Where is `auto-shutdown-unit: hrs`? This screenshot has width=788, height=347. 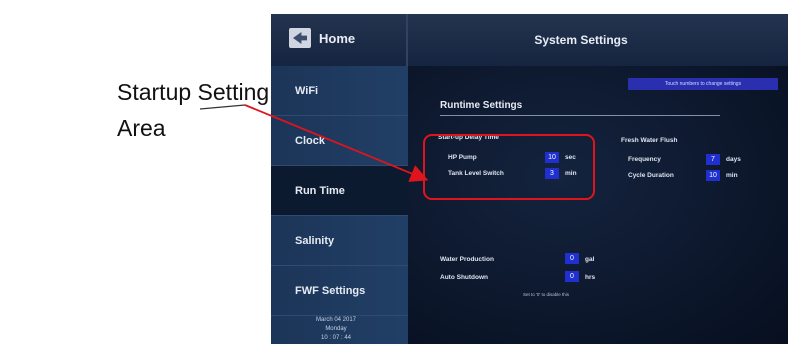
auto-shutdown-unit: hrs is located at coordinates (590, 277).